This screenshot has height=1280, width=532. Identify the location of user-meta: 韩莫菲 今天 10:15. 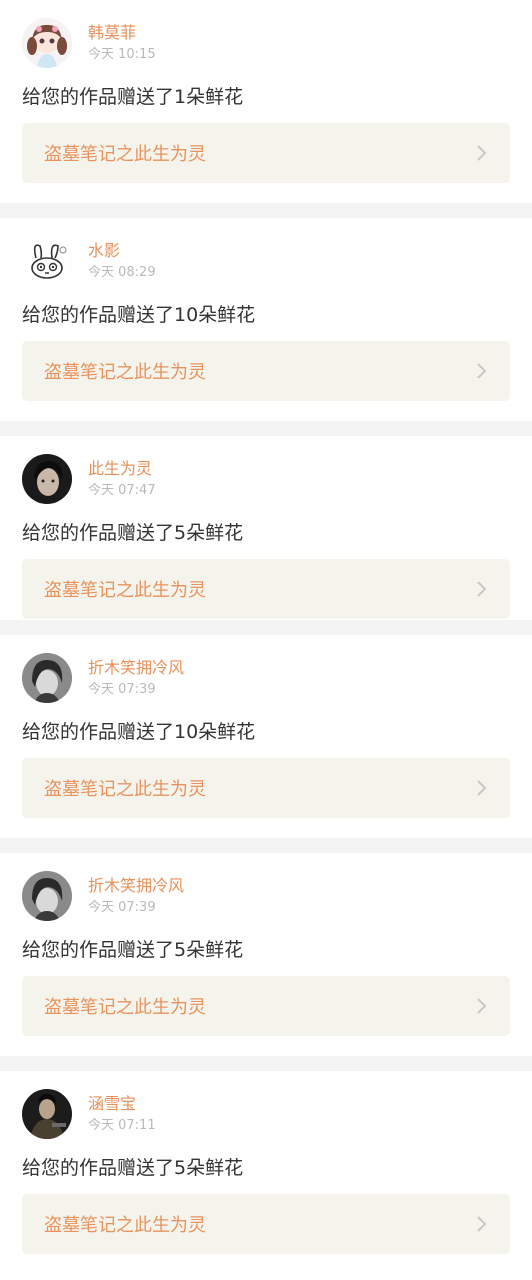
(122, 43).